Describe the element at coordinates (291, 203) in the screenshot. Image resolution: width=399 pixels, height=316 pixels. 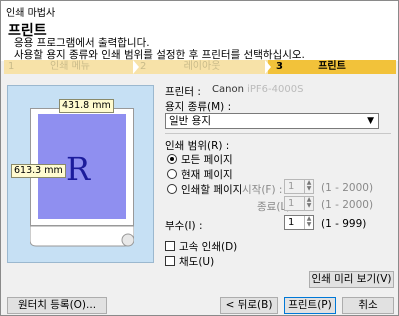
I see `end-page-value: 1` at that location.